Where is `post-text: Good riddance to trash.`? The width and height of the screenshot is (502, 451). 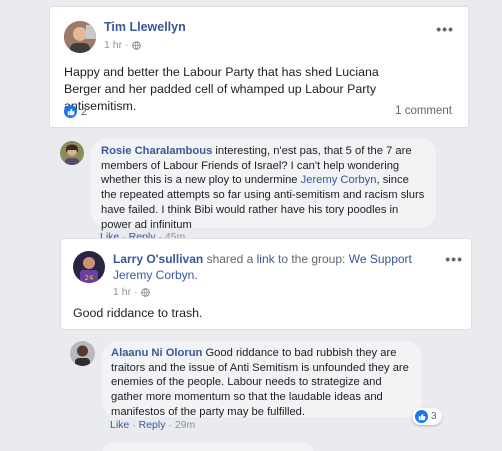
post-text: Good riddance to trash. is located at coordinates (138, 313).